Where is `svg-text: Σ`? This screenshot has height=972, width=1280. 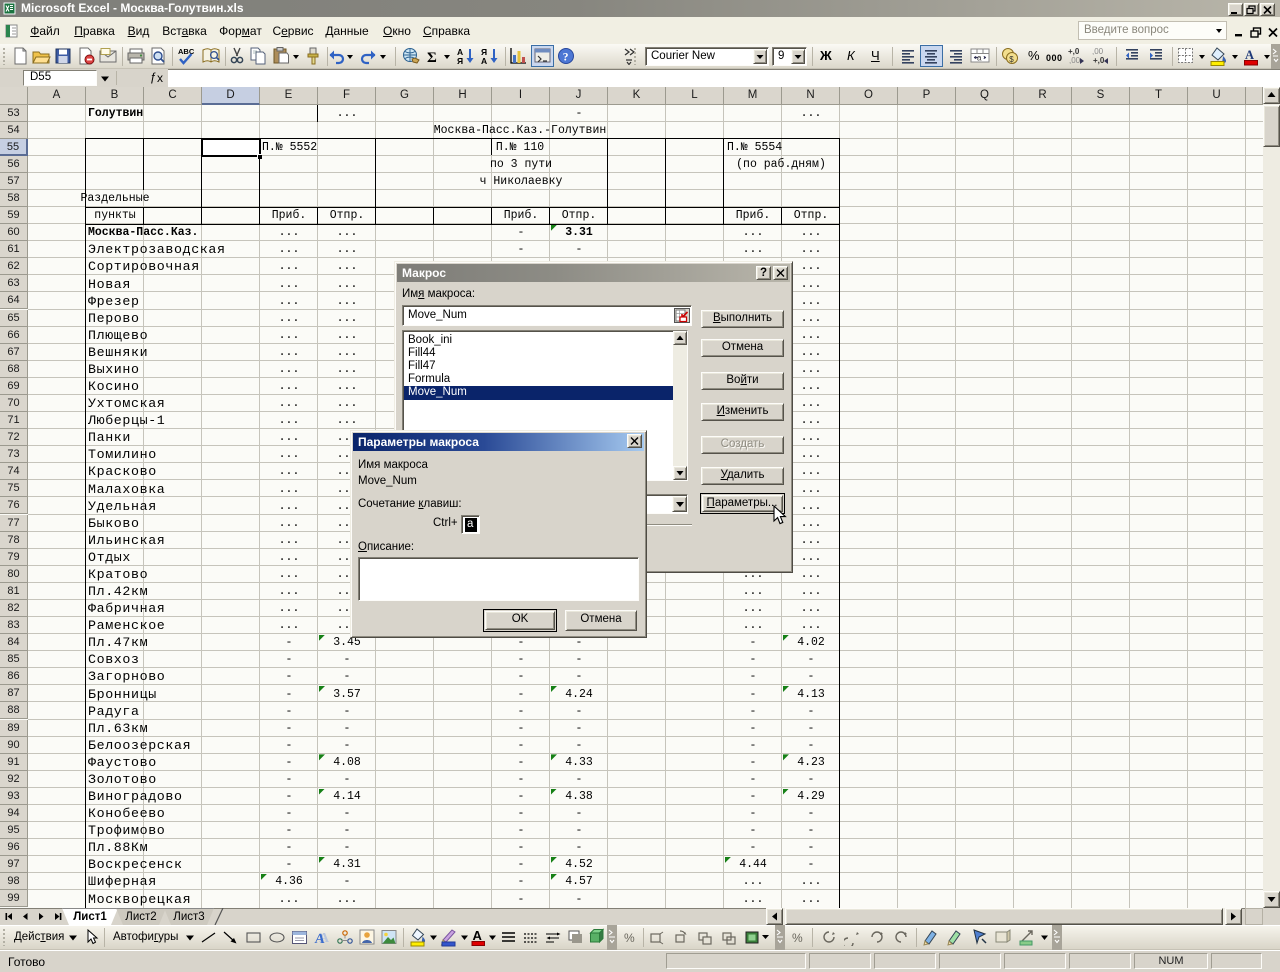 svg-text: Σ is located at coordinates (432, 58).